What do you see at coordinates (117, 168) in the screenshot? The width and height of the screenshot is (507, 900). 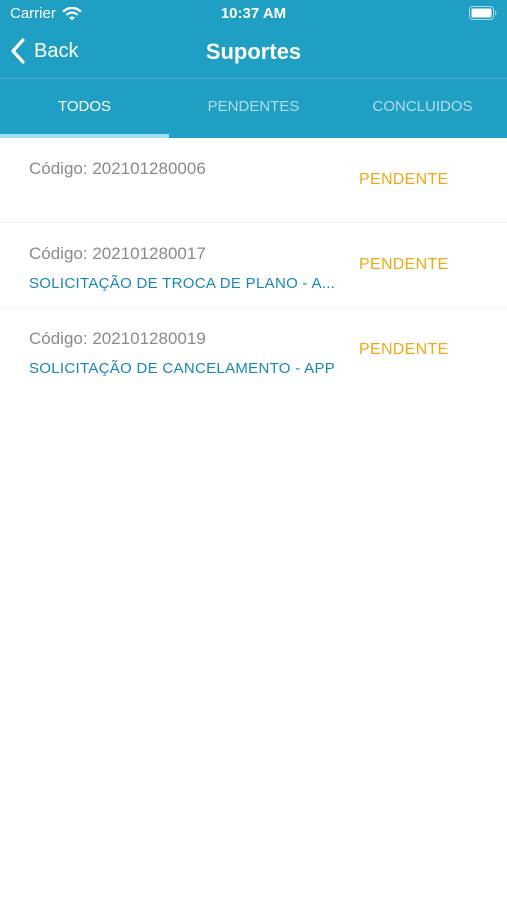 I see `ticket-code: Código: 202101280006` at bounding box center [117, 168].